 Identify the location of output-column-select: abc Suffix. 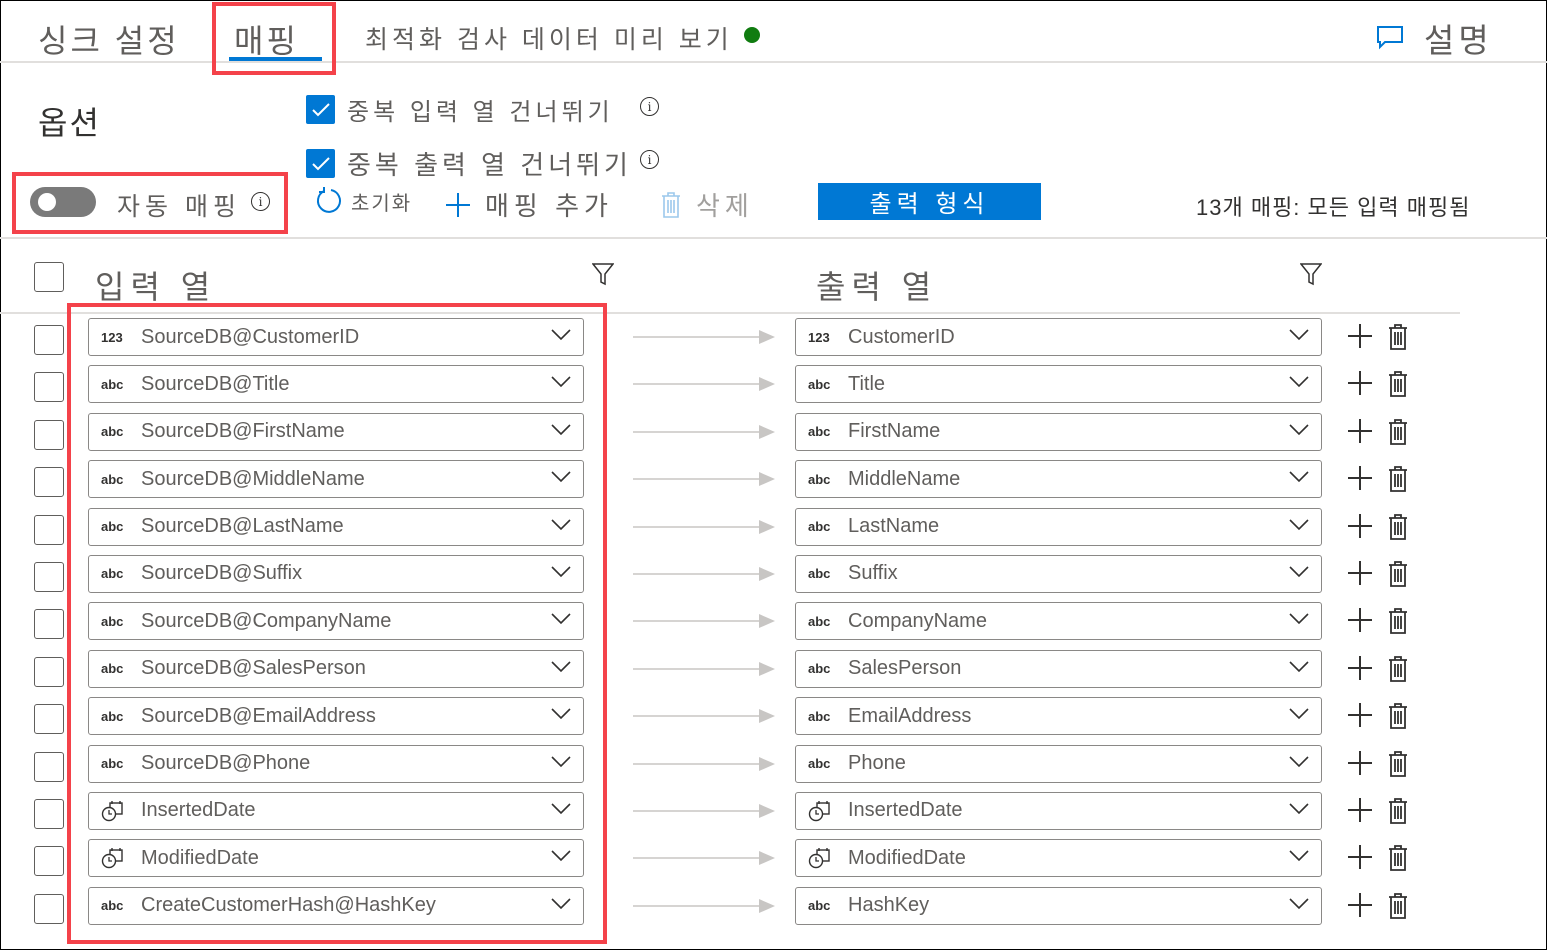
(1058, 573).